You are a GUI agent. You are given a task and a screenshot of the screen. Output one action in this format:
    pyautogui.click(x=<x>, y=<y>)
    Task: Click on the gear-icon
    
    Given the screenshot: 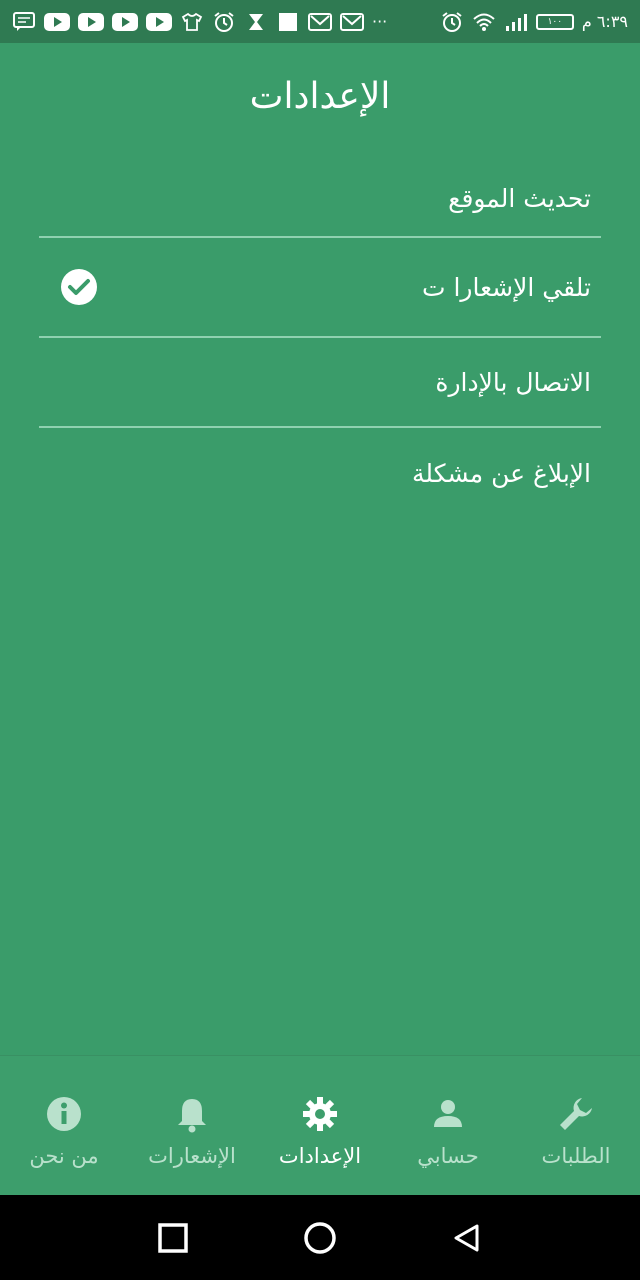 What is the action you would take?
    pyautogui.click(x=320, y=1114)
    